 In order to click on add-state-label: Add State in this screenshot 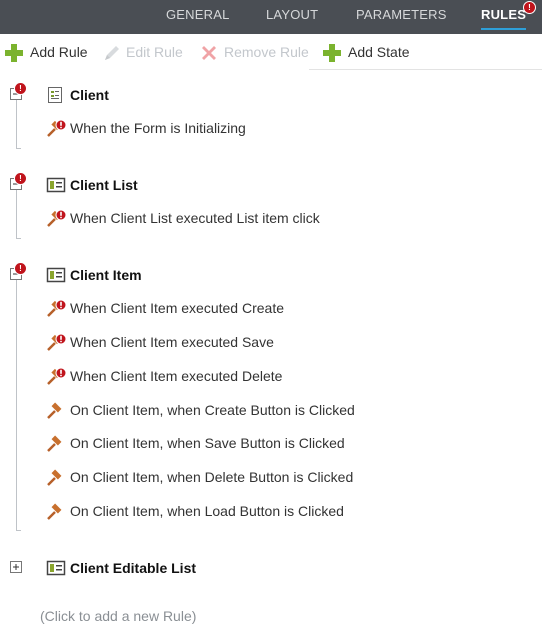, I will do `click(379, 52)`.